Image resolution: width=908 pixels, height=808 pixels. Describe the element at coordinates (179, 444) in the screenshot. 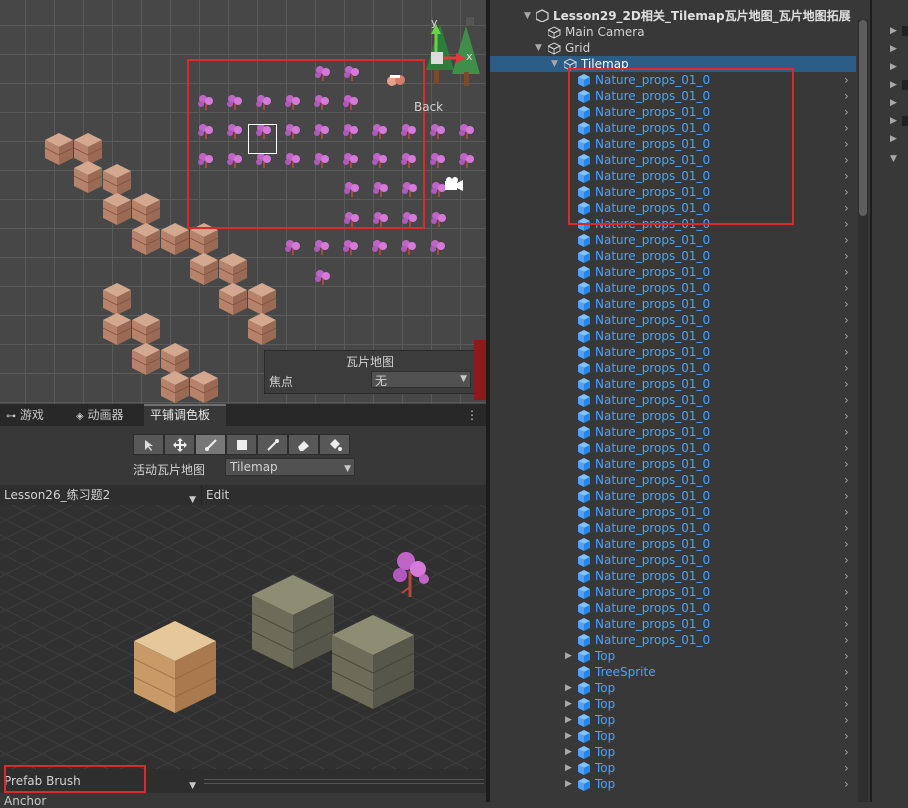

I see `move-tool-button` at that location.